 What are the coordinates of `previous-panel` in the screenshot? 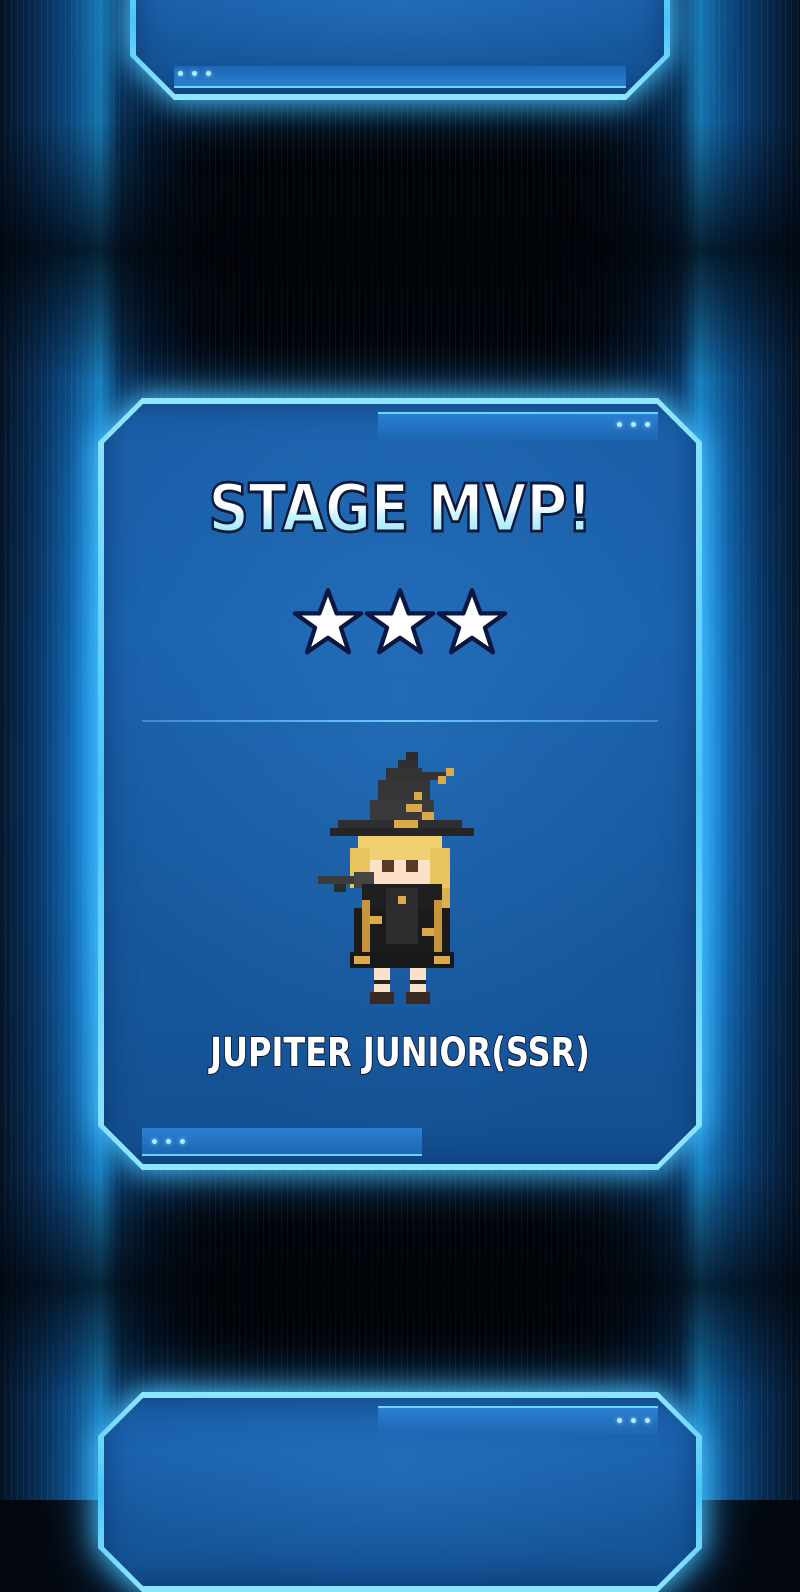 It's located at (400, 50).